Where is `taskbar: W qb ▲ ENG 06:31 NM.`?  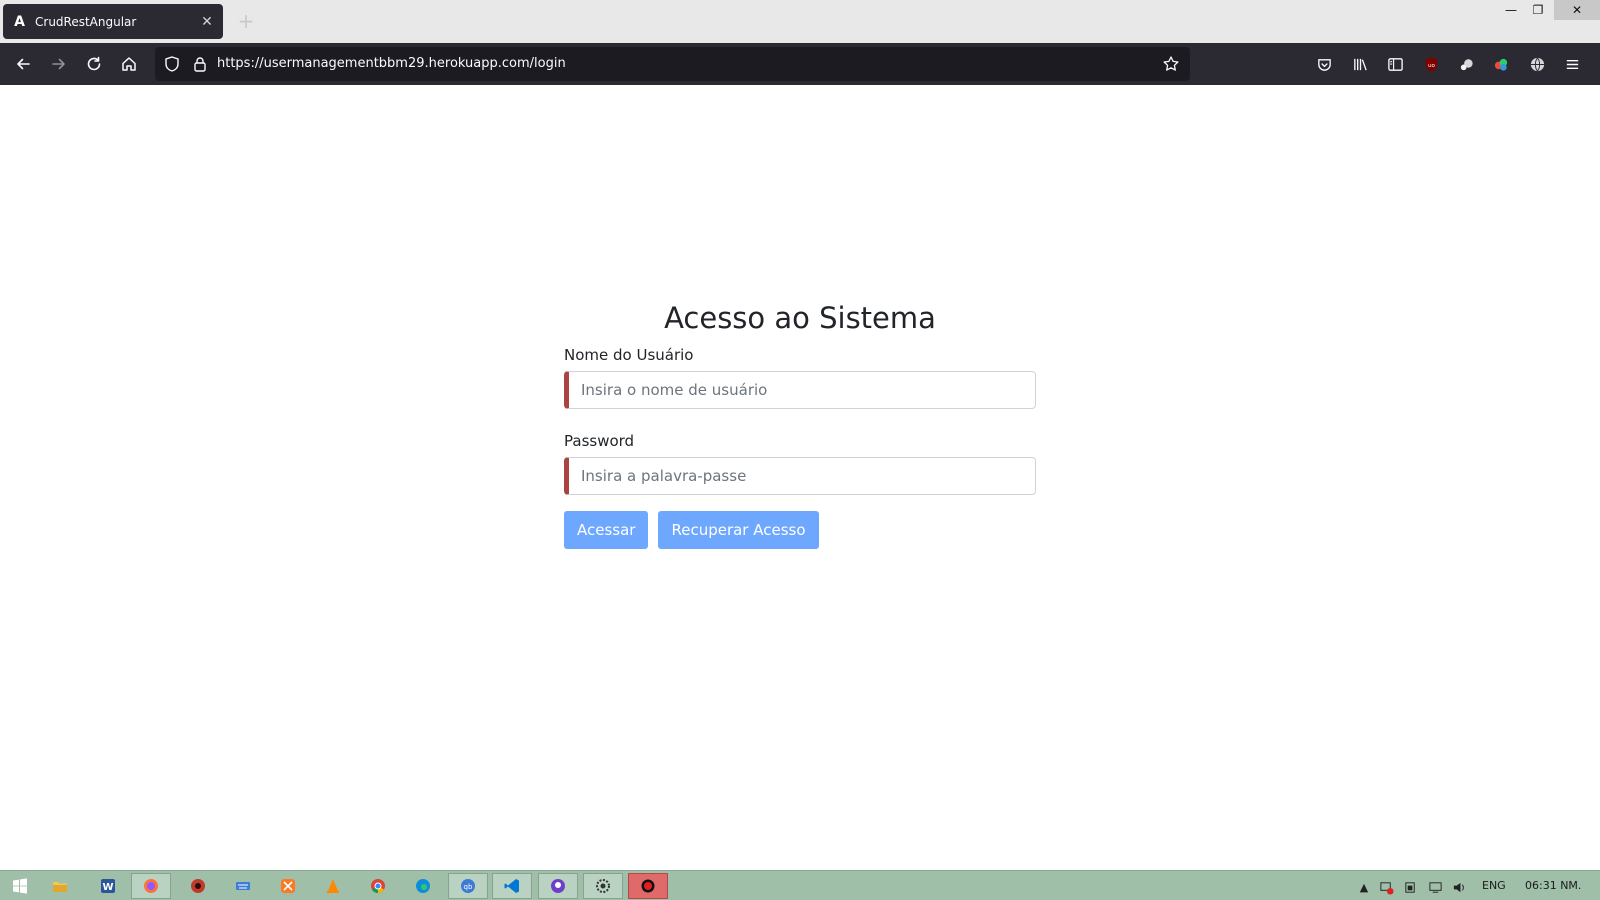
taskbar: W qb ▲ ENG 06:31 NM. is located at coordinates (800, 885).